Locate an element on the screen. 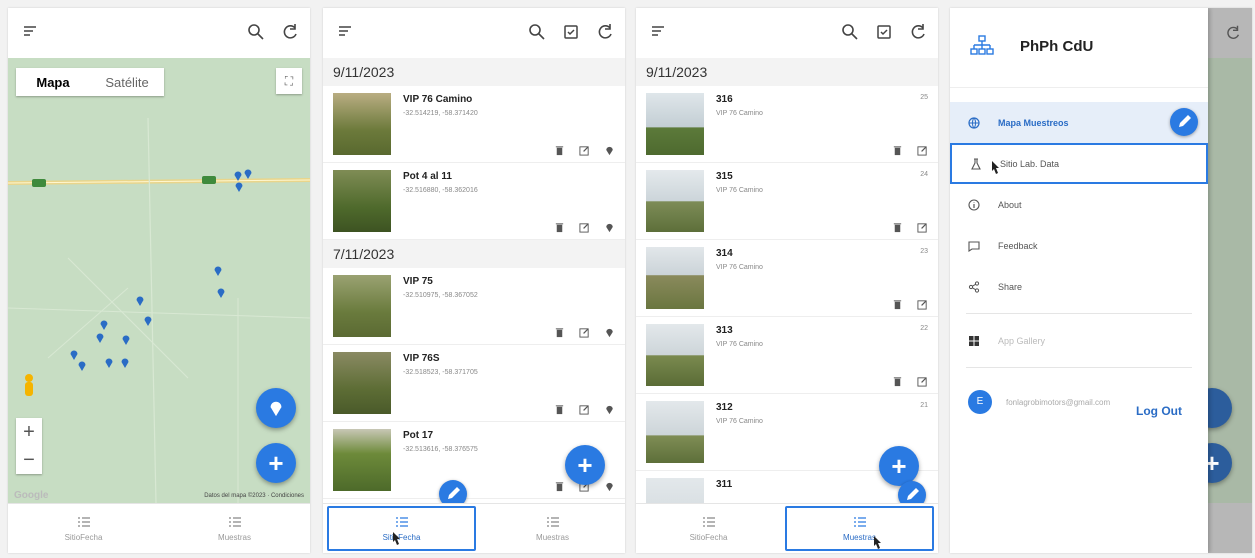 This screenshot has height=558, width=1255. app-bar is located at coordinates (159, 33).